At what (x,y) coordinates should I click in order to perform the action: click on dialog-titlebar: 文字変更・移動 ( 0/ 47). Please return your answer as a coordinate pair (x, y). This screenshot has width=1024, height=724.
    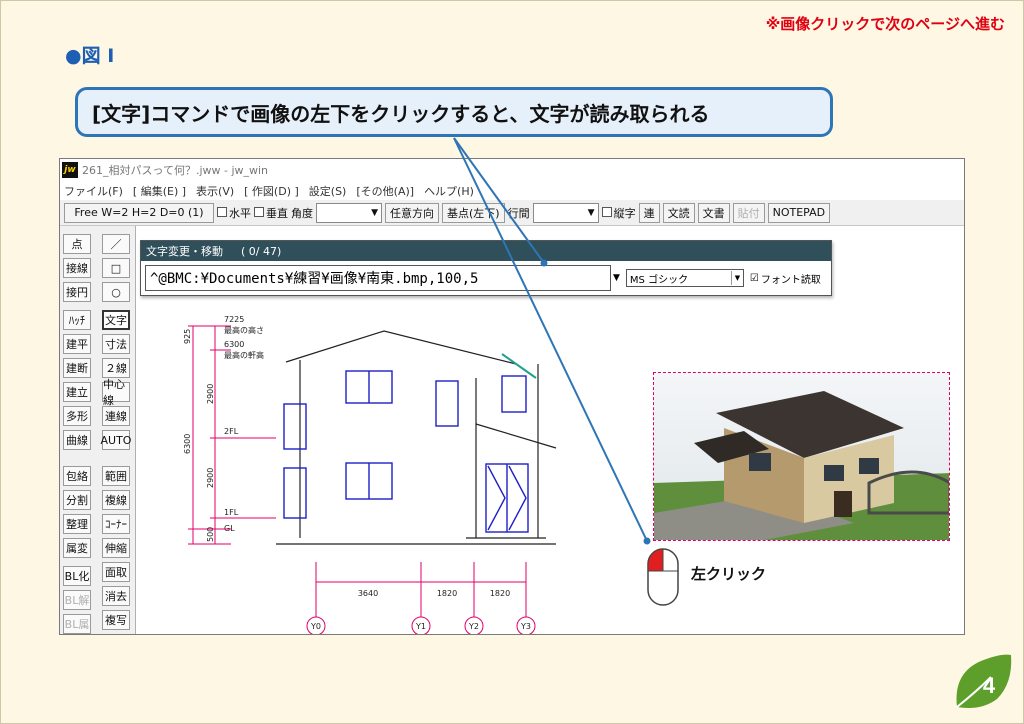
    Looking at the image, I should click on (486, 251).